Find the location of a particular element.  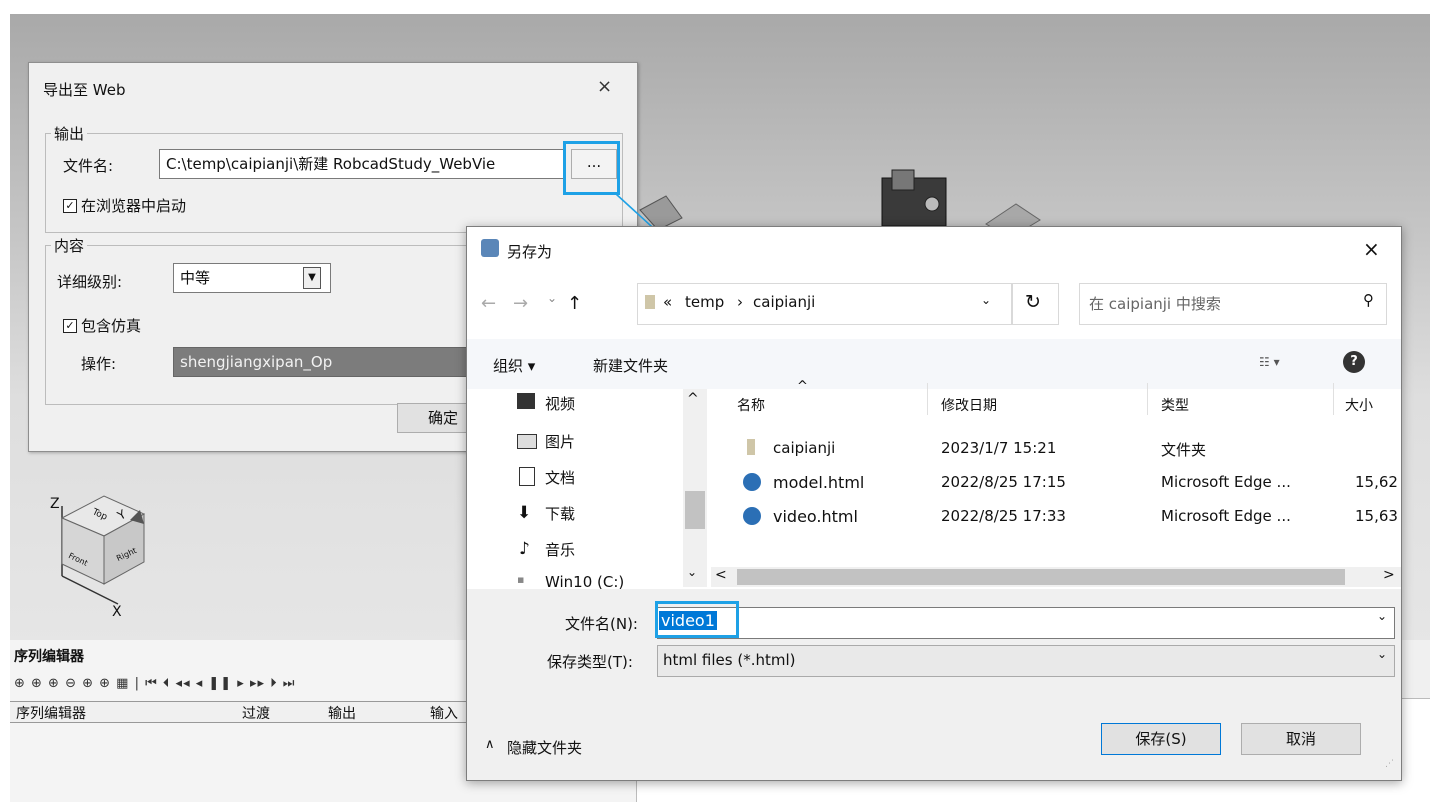

file-type: 文件夹 is located at coordinates (1184, 450).